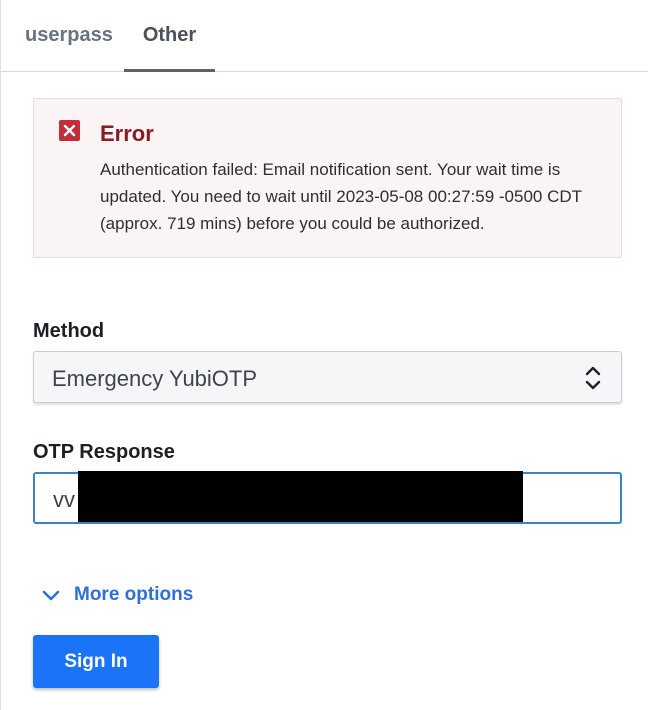 Image resolution: width=648 pixels, height=710 pixels. What do you see at coordinates (327, 377) in the screenshot?
I see `method-select: Emergency YubiOTP` at bounding box center [327, 377].